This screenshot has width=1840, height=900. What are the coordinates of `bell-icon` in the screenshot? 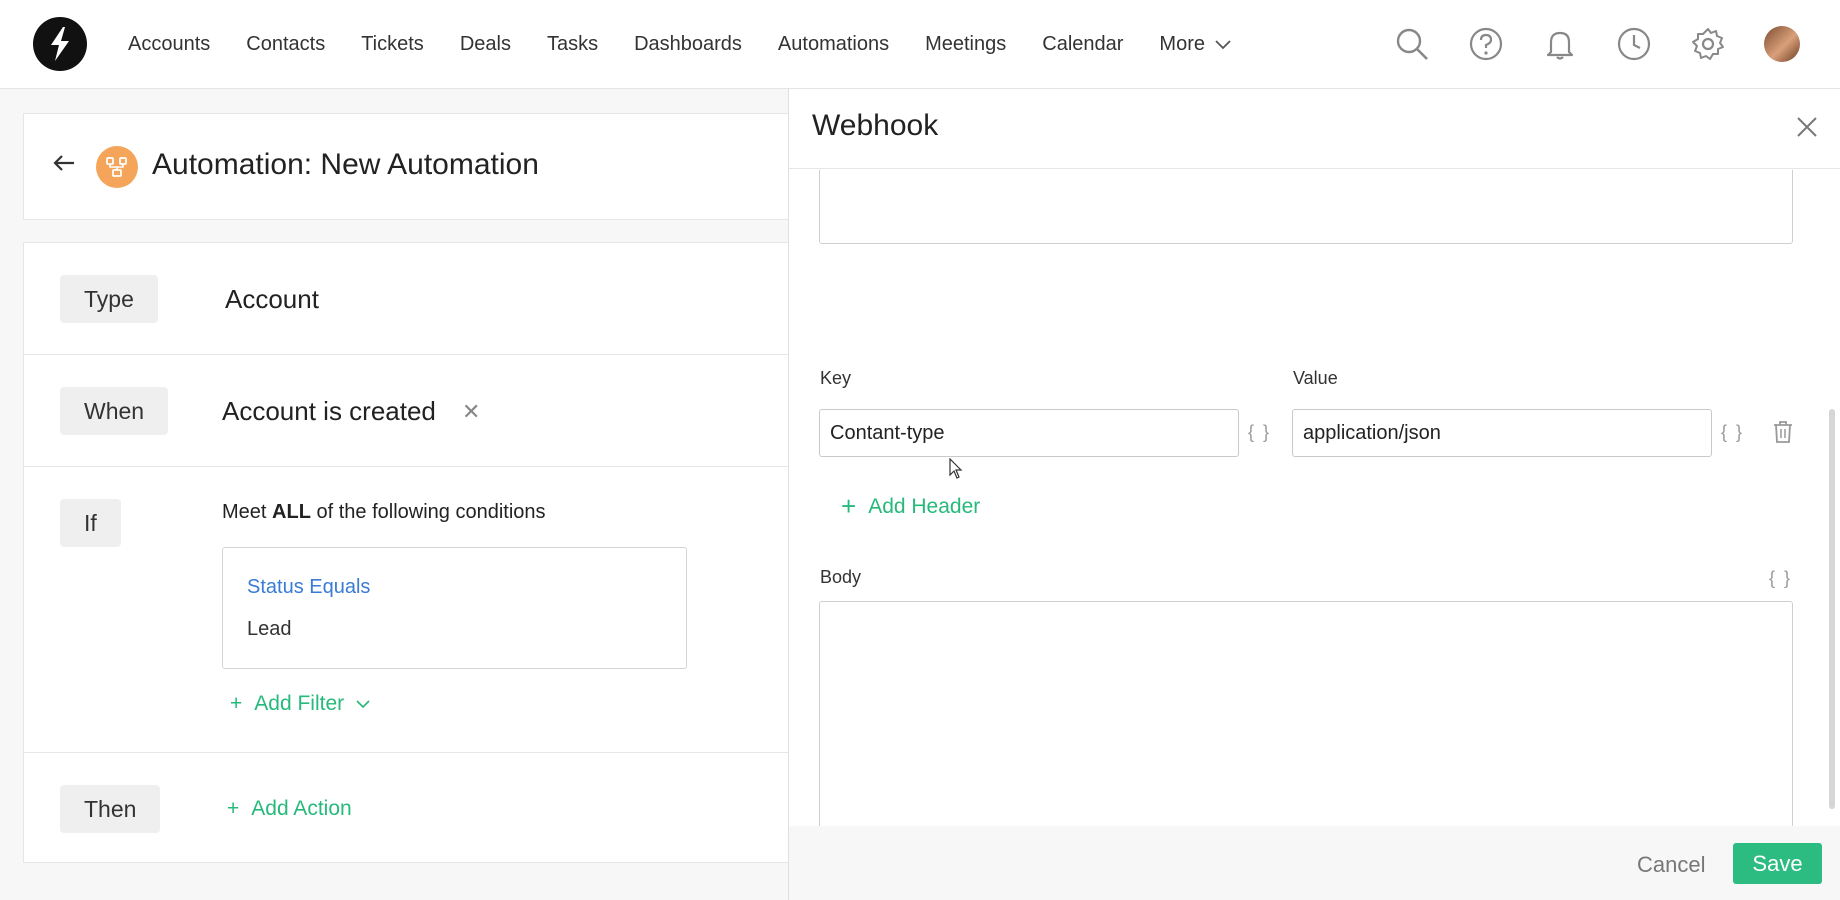 It's located at (1560, 44).